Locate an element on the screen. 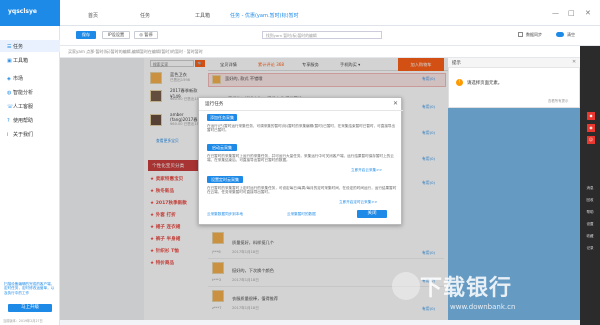  sidebar-item-toolbox: ▣工具箱 is located at coordinates (30, 60).